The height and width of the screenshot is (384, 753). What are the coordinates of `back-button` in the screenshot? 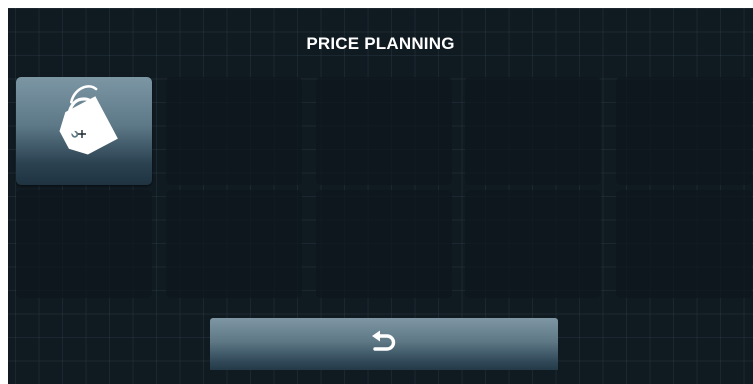 It's located at (384, 344).